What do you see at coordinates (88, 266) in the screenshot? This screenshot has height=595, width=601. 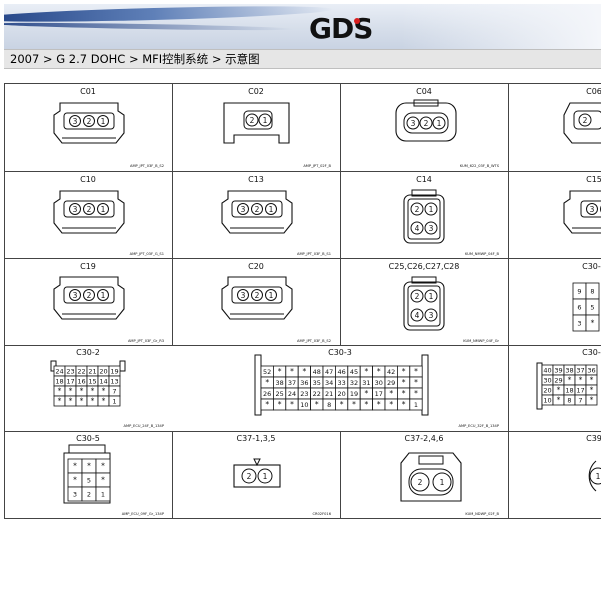 I see `connector-title: C19` at bounding box center [88, 266].